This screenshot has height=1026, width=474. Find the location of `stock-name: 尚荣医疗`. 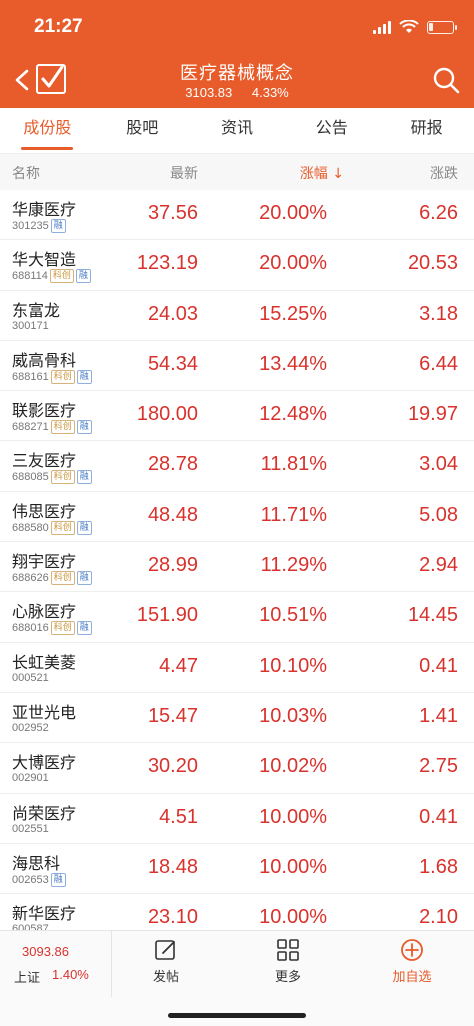

stock-name: 尚荣医疗 is located at coordinates (44, 813).